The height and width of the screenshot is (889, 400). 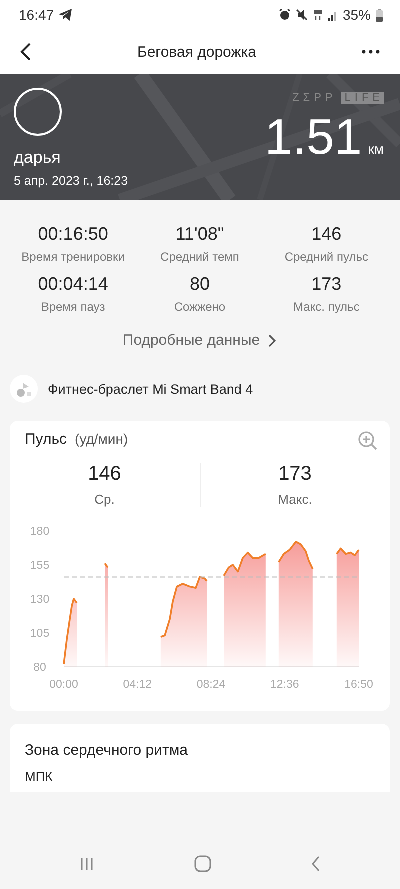 I want to click on x-axis-label: 12:36, so click(x=285, y=685).